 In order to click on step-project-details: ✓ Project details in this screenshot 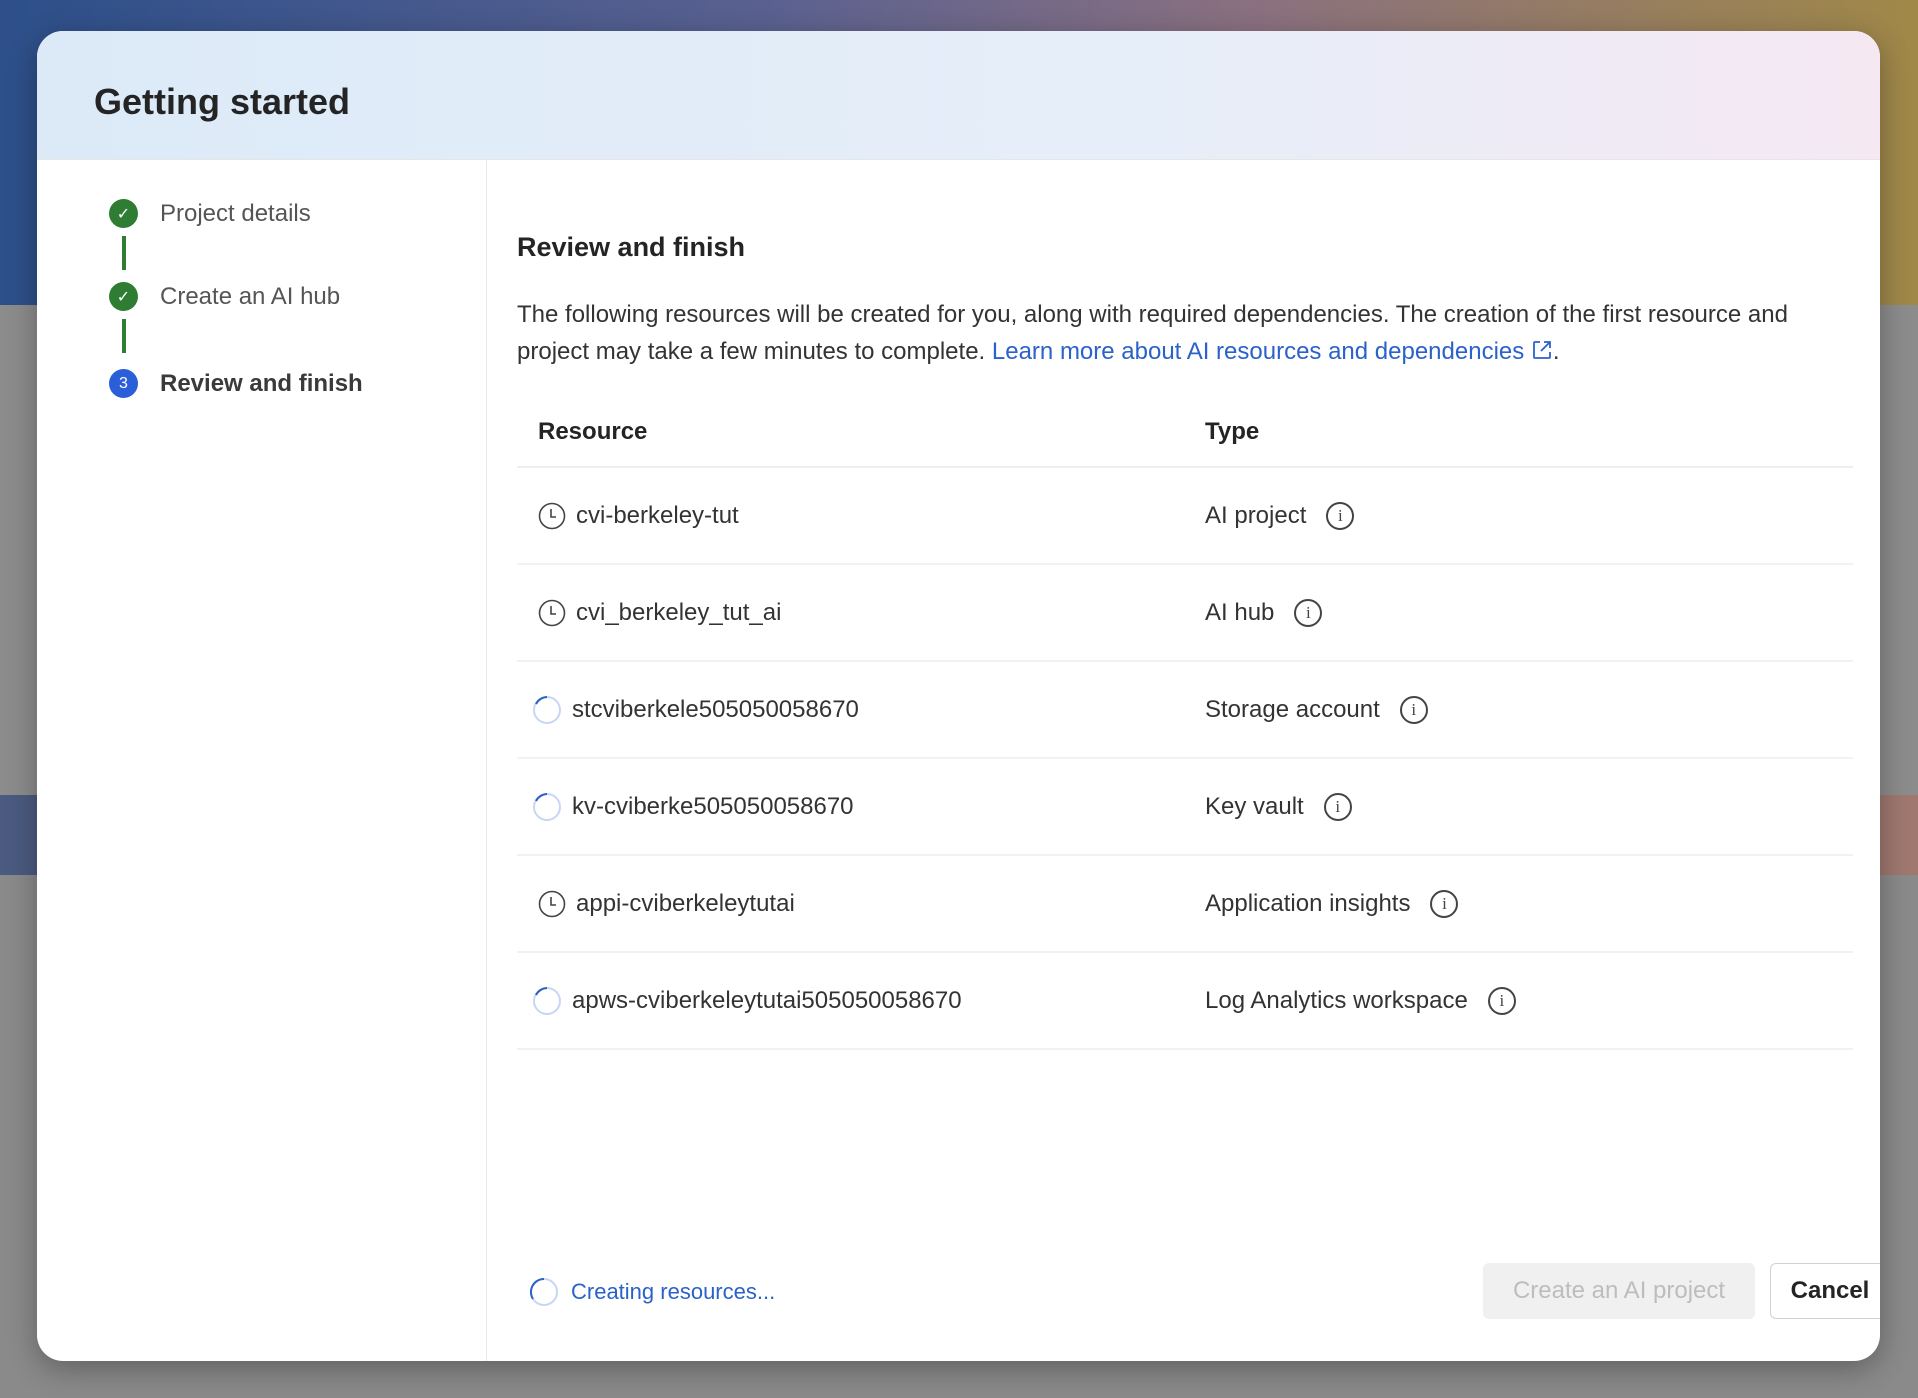, I will do `click(210, 213)`.